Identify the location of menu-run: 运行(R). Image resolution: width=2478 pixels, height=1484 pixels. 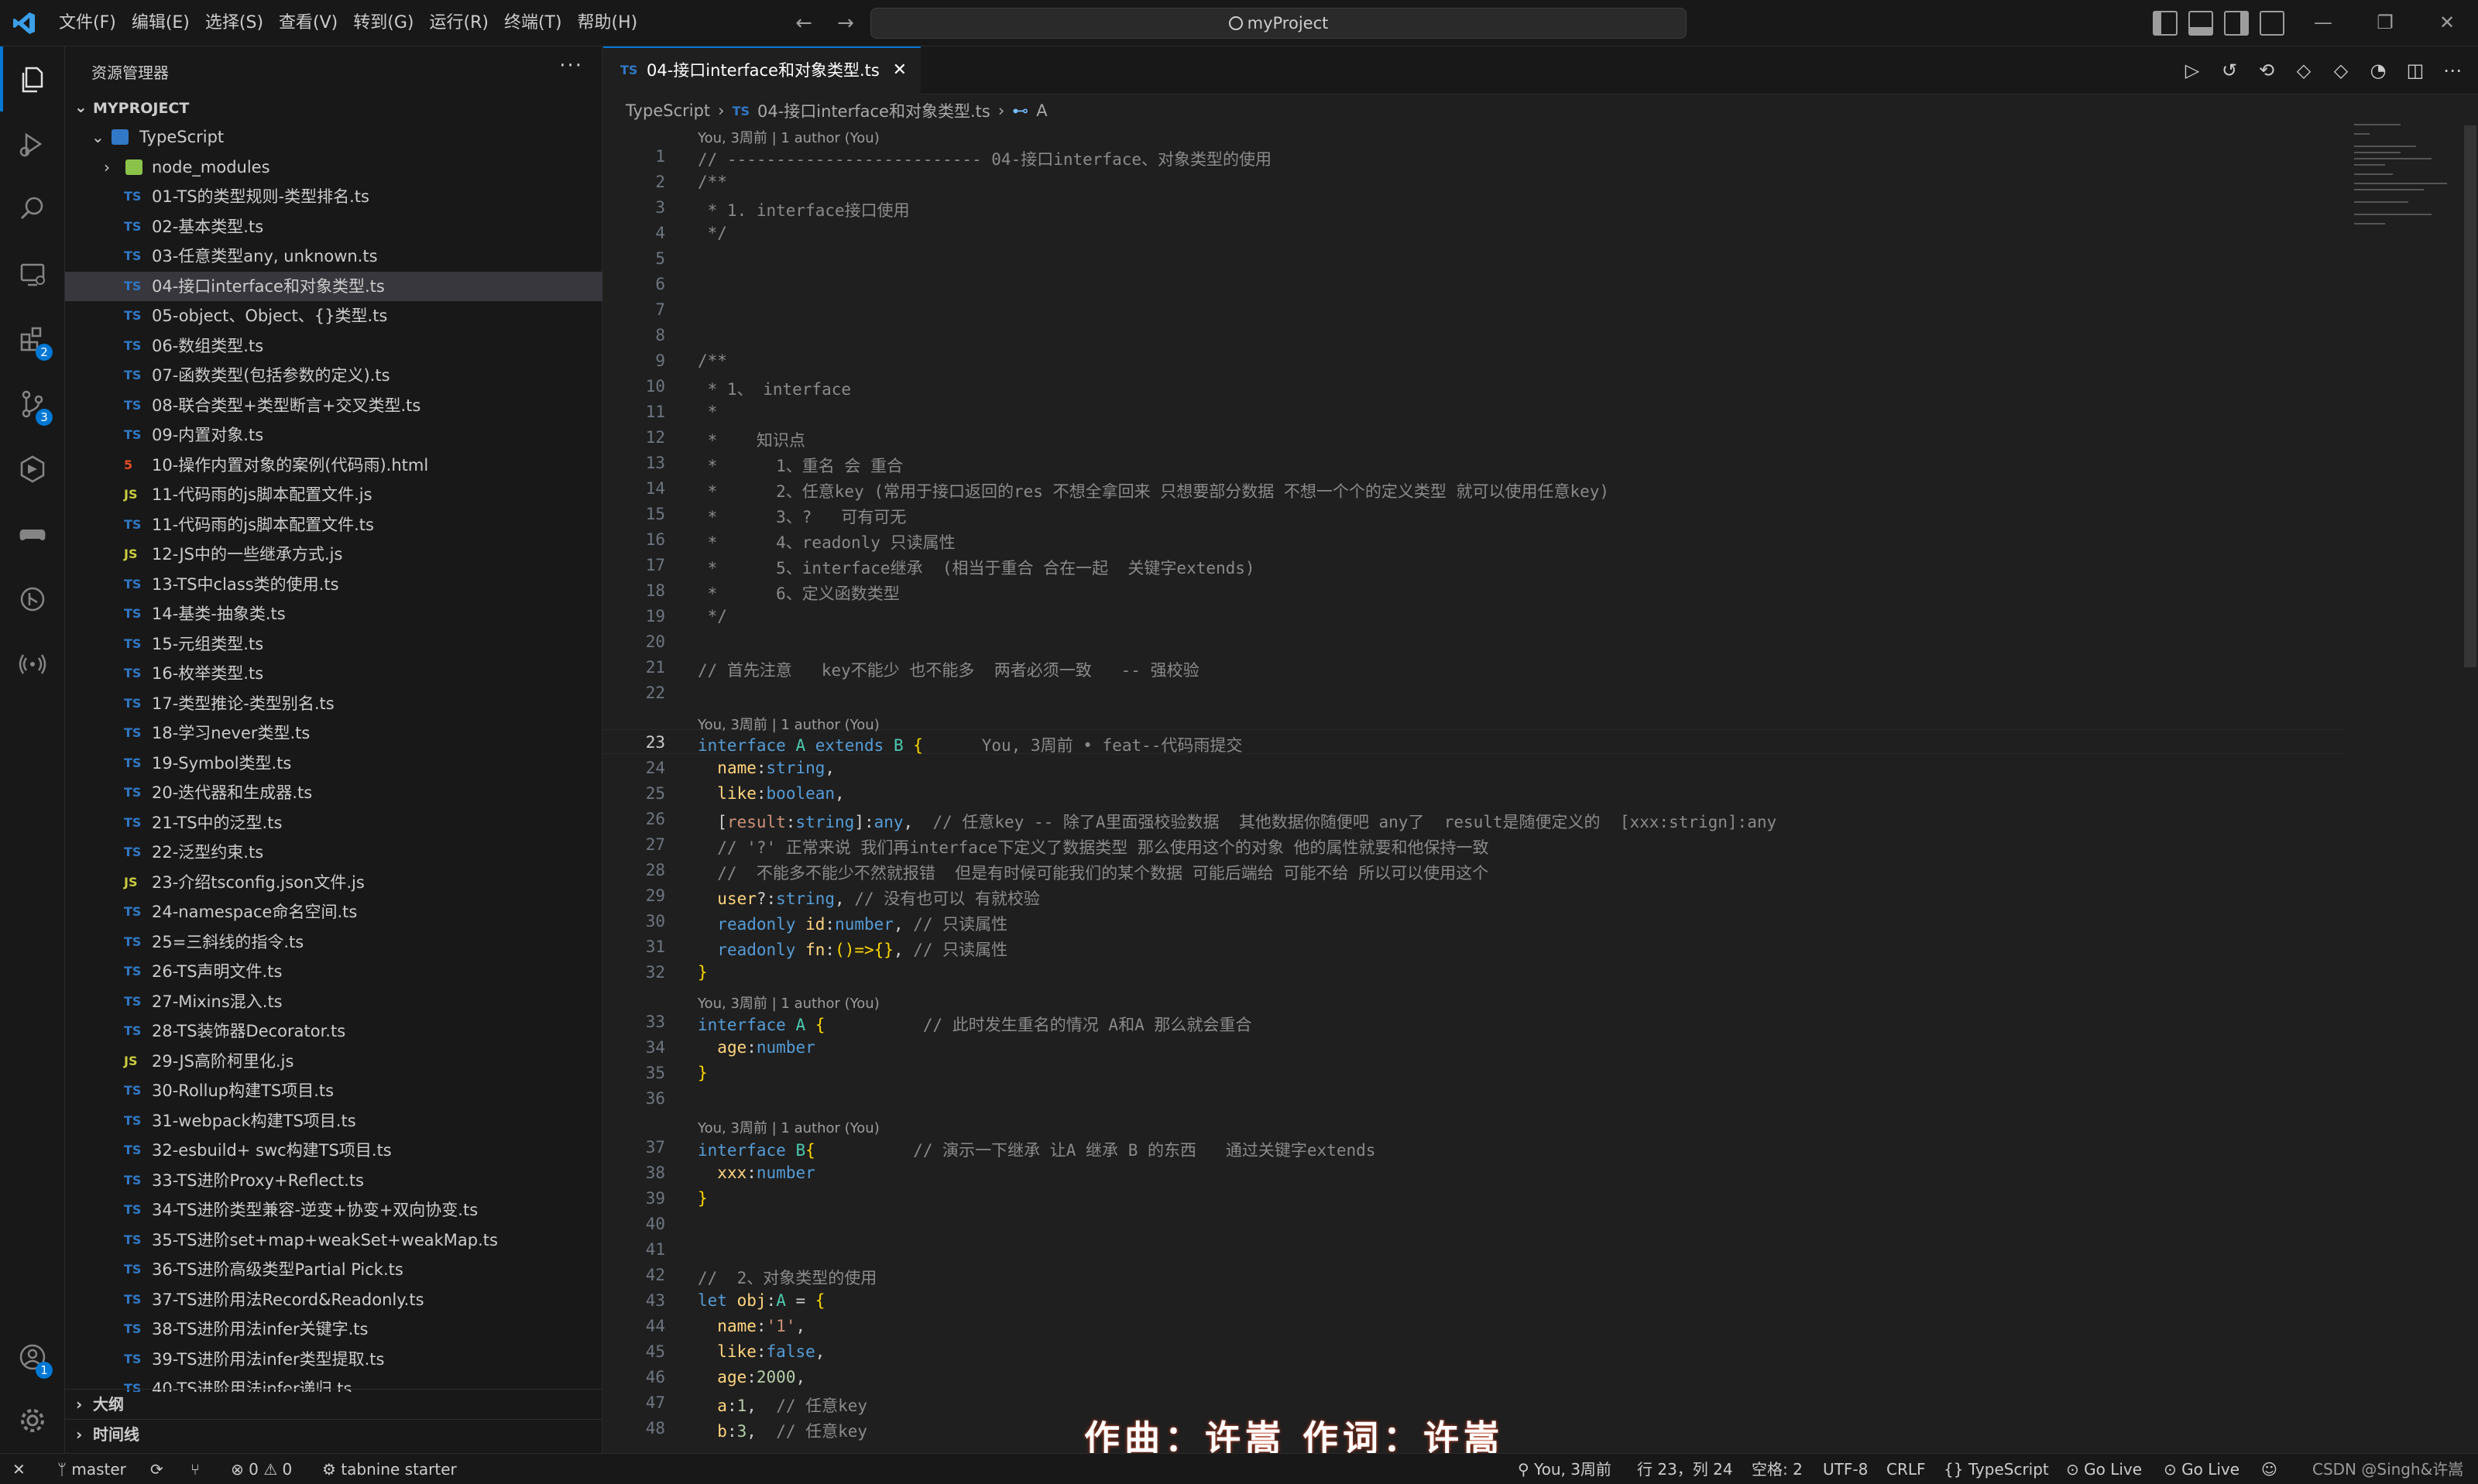
(458, 23).